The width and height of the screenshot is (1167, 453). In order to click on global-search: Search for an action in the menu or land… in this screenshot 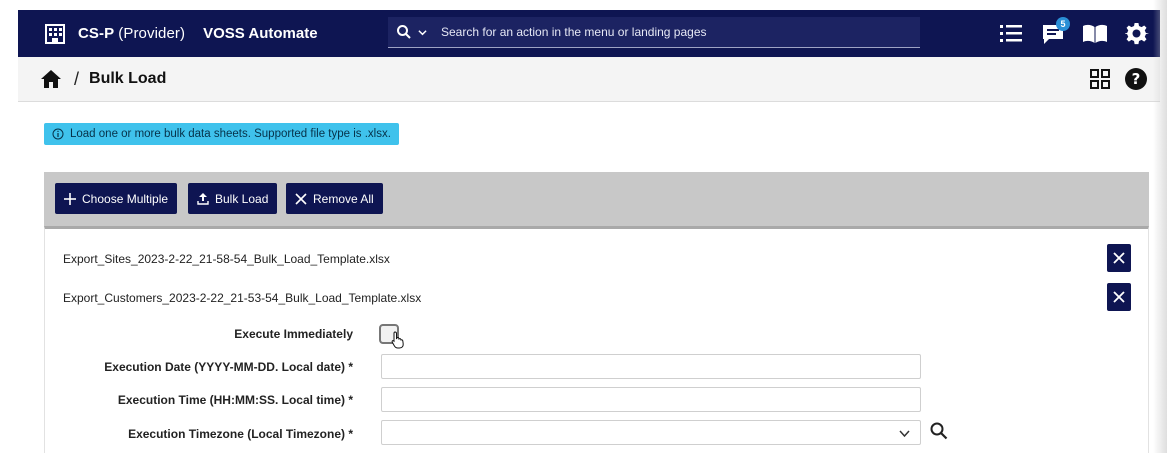, I will do `click(654, 32)`.